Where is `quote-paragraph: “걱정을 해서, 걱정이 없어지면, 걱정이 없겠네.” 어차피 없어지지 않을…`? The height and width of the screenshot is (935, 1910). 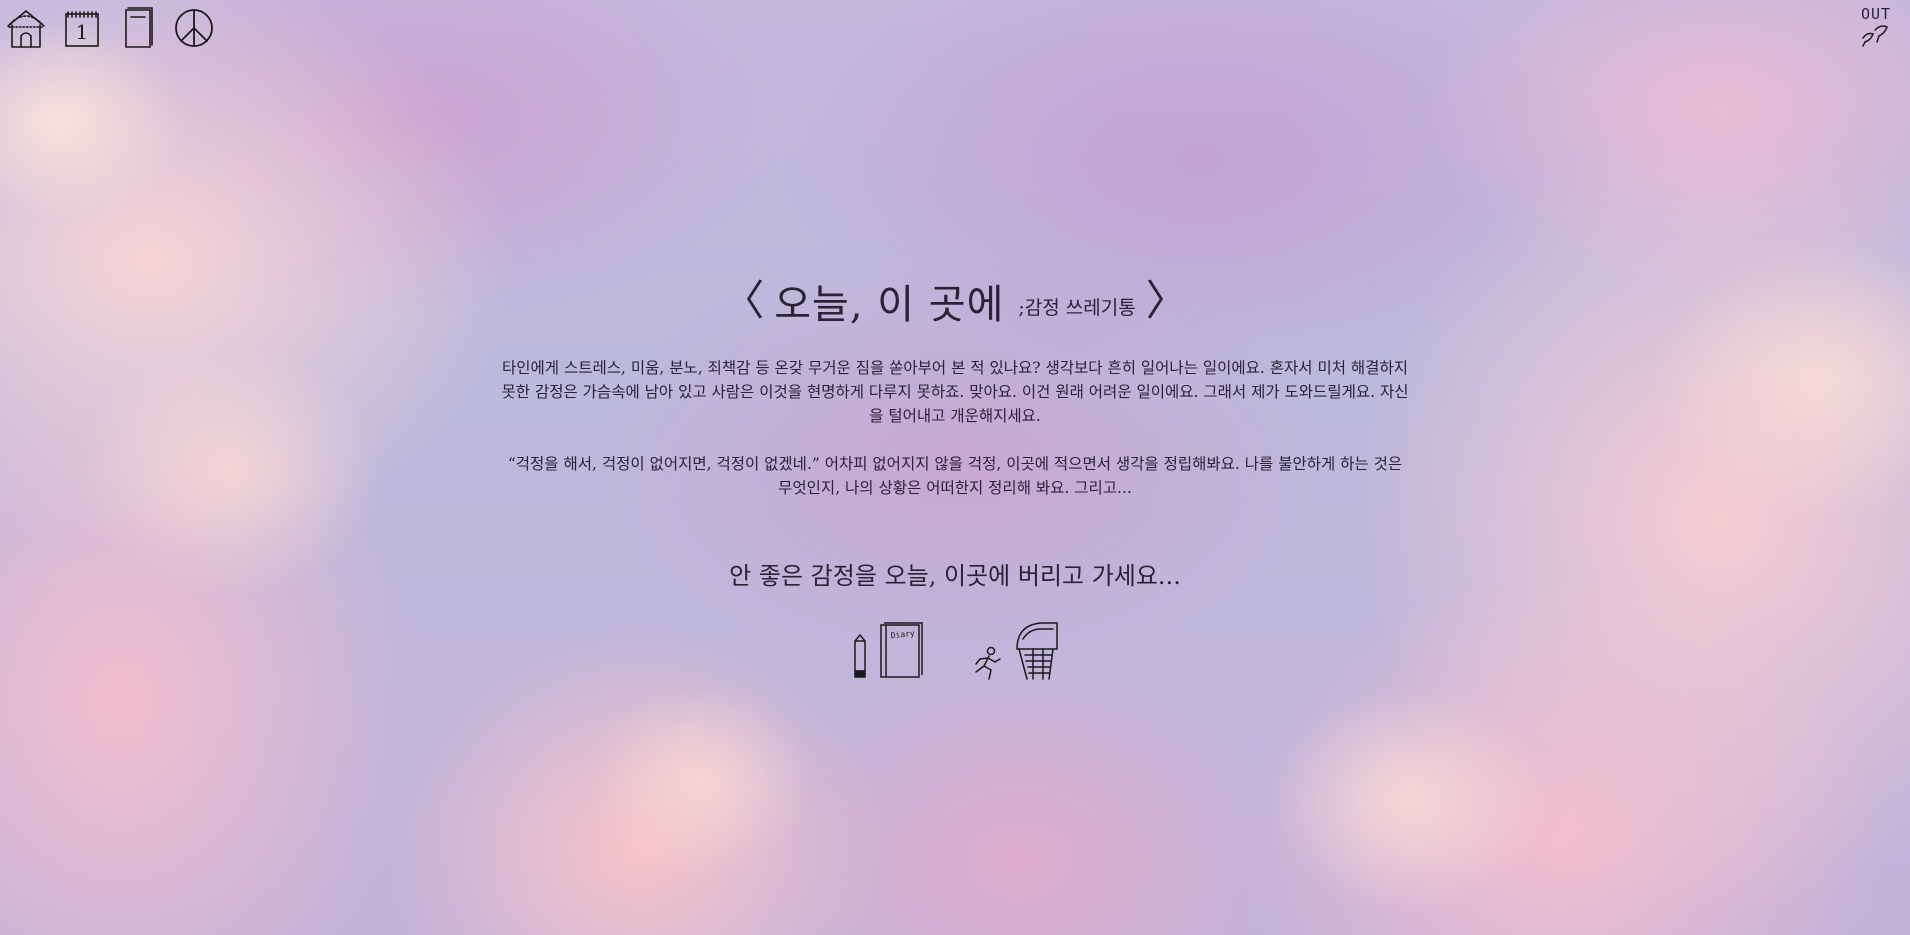
quote-paragraph: “걱정을 해서, 걱정이 없어지면, 걱정이 없겠네.” 어차피 없어지지 않을… is located at coordinates (955, 476).